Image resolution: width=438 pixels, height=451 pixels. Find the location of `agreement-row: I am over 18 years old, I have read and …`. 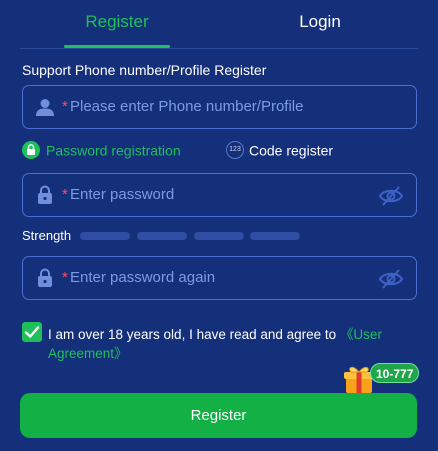

agreement-row: I am over 18 years old, I have read and … is located at coordinates (222, 344).